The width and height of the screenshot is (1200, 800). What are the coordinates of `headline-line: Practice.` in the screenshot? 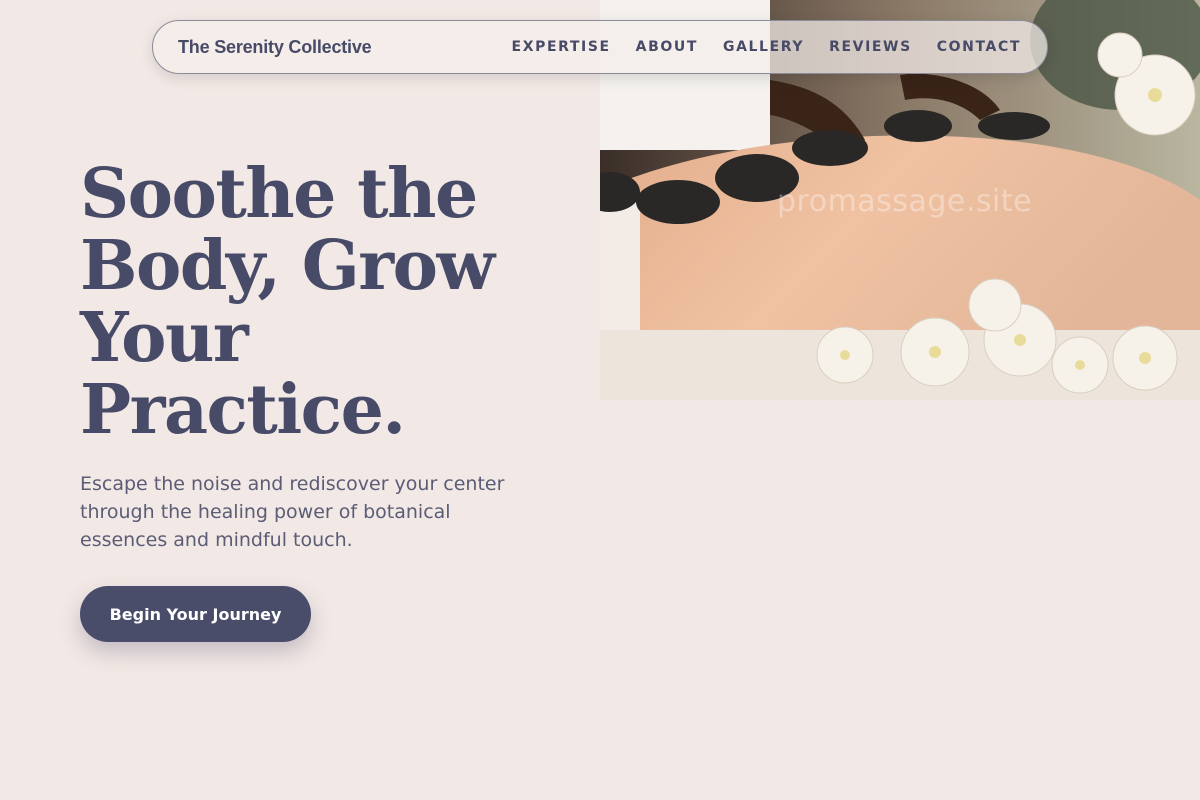 It's located at (243, 410).